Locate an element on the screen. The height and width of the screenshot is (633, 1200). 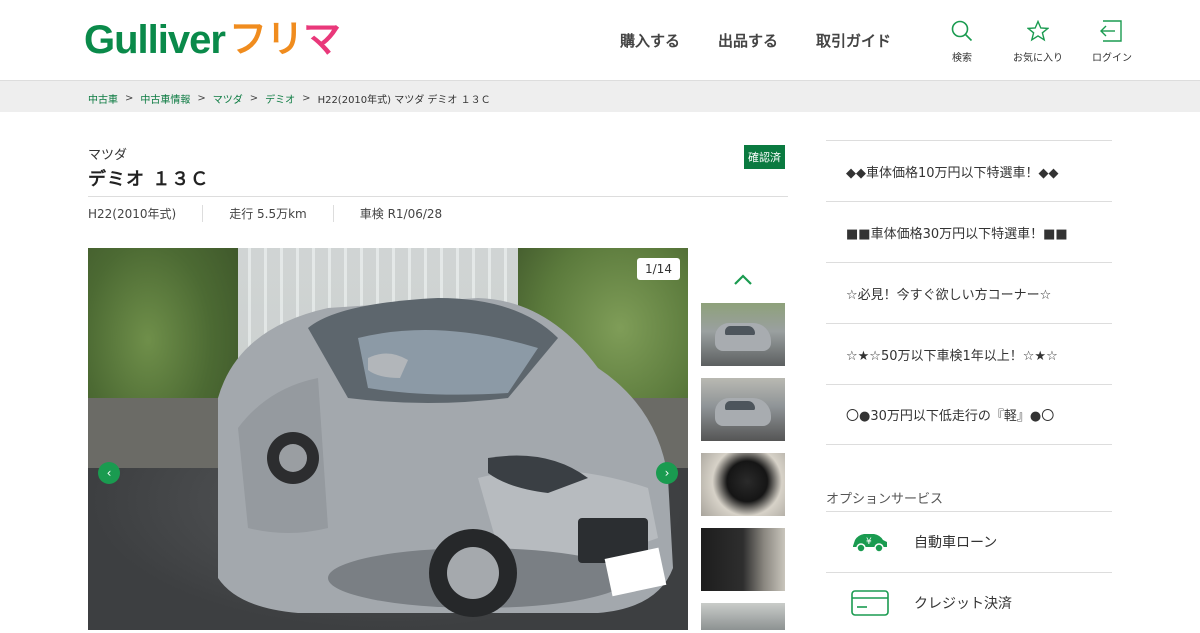
breadcrumb-link-used-car-info: 中古車情報 is located at coordinates (165, 98).